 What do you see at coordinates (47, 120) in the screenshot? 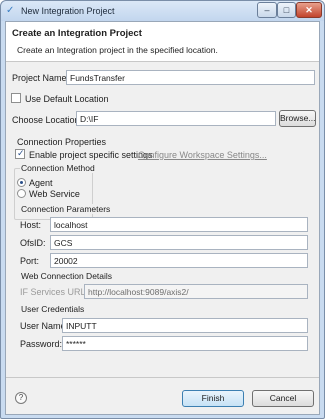
I see `choose-location-label: Choose Location:` at bounding box center [47, 120].